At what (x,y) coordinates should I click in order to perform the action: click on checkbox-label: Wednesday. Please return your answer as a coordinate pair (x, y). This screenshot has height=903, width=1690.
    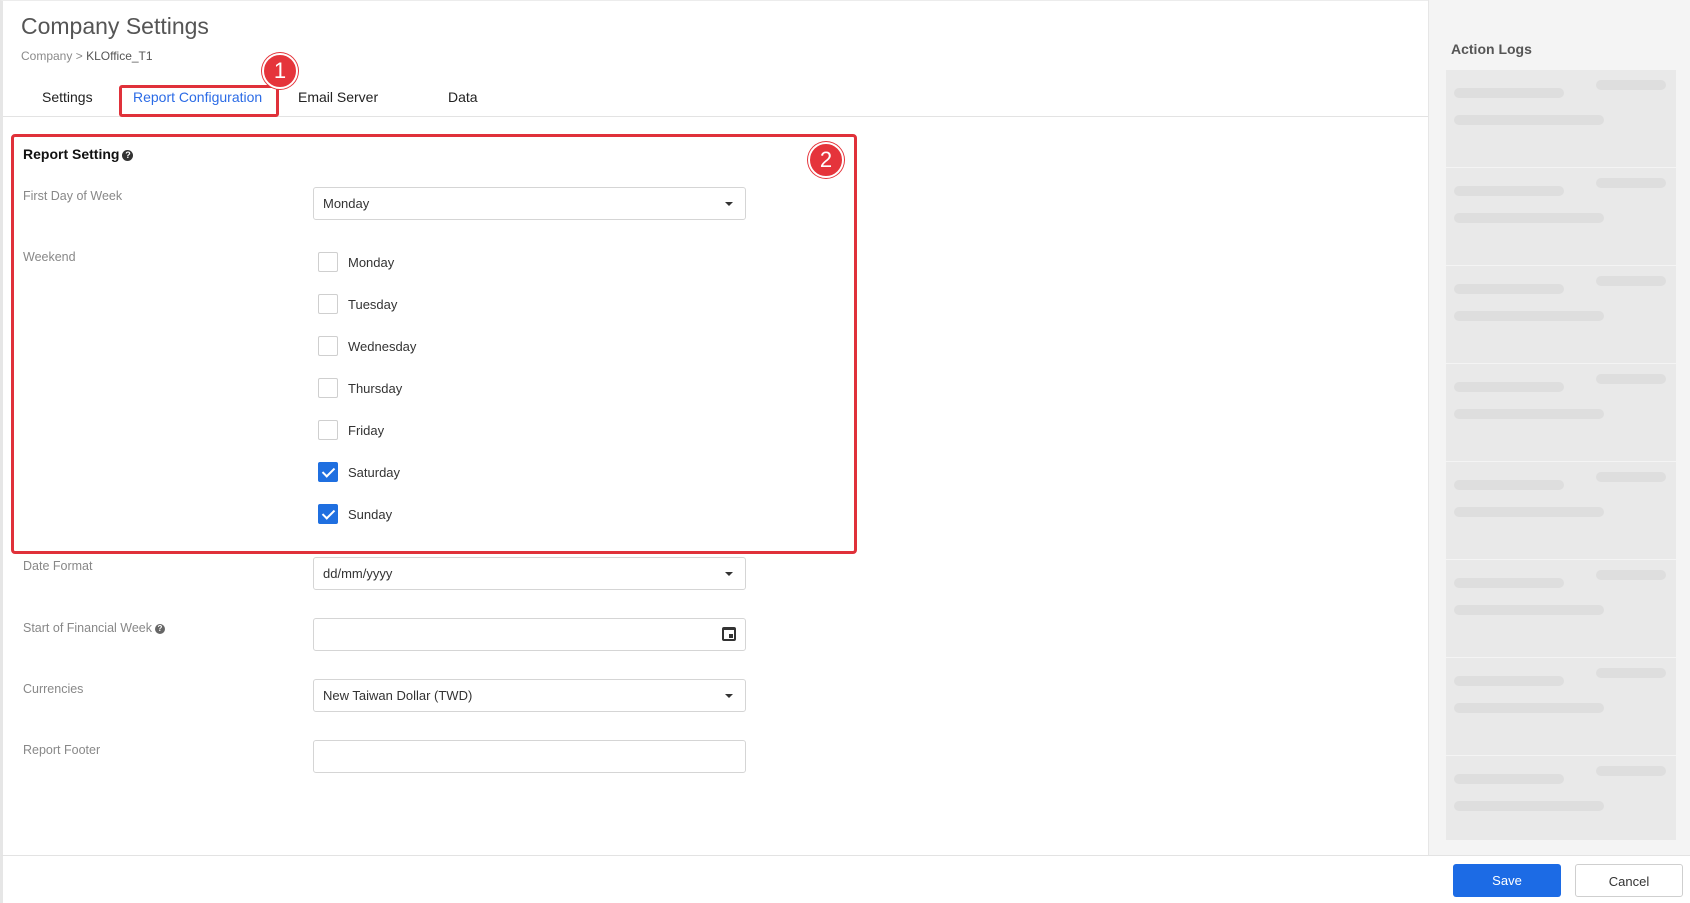
    Looking at the image, I should click on (382, 346).